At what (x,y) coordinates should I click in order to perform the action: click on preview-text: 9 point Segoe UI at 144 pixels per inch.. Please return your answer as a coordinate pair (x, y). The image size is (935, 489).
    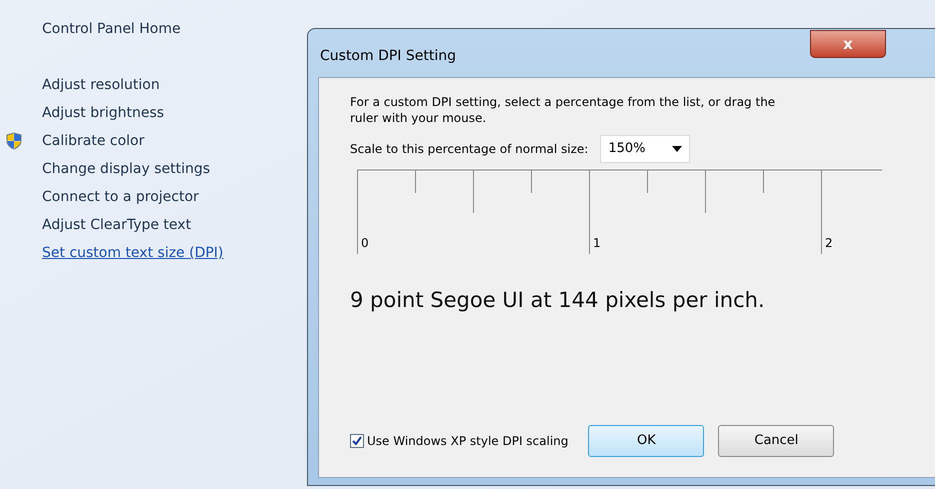
    Looking at the image, I should click on (558, 300).